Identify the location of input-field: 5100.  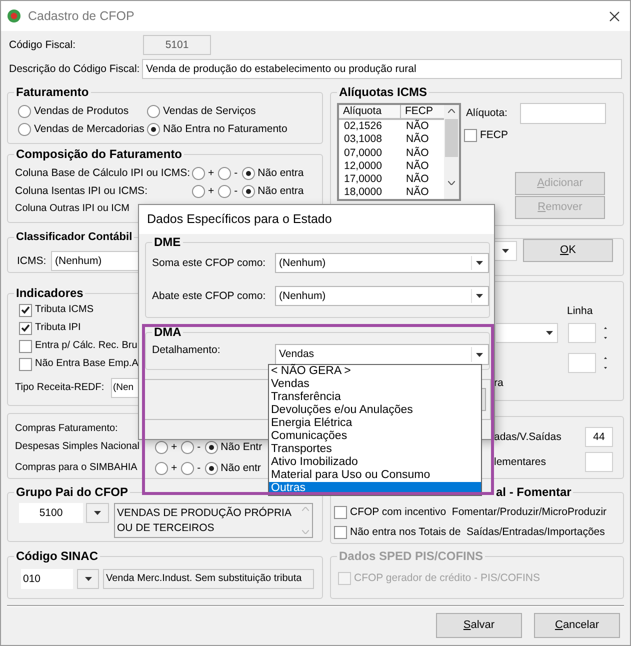
(51, 513).